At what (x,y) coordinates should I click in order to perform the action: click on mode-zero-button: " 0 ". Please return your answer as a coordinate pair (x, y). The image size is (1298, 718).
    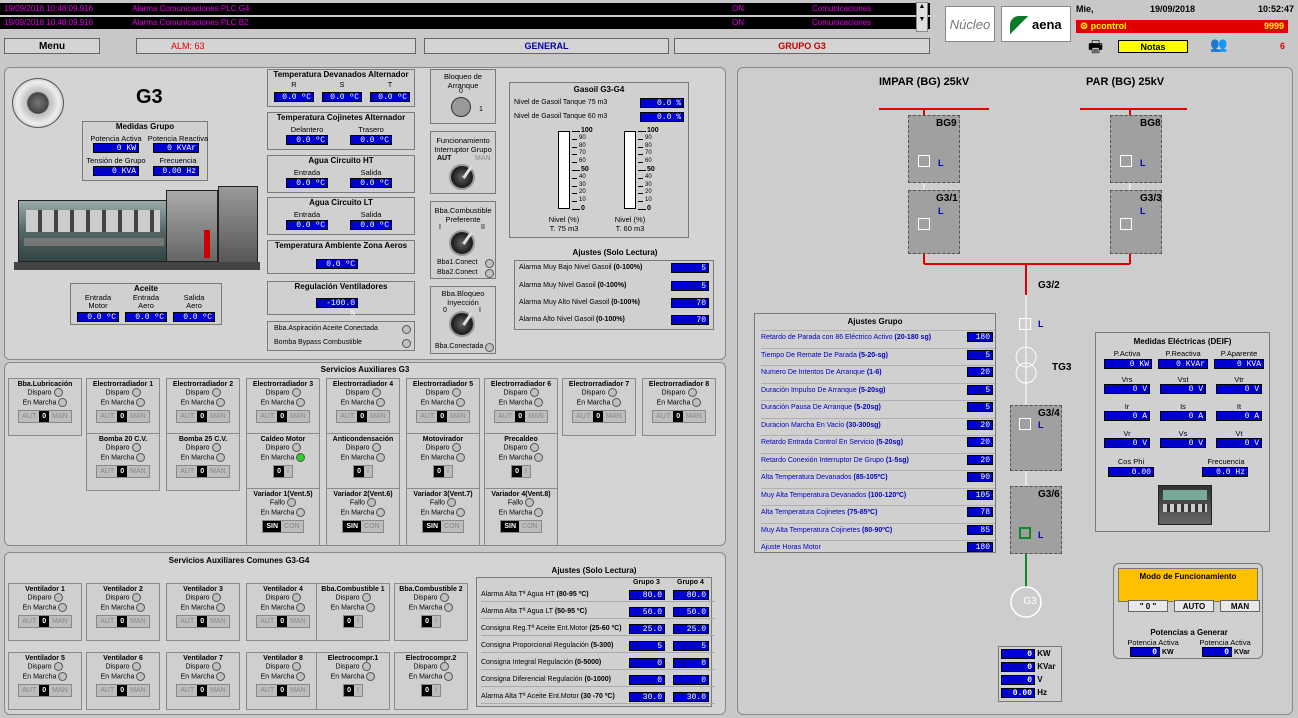
    Looking at the image, I should click on (1148, 606).